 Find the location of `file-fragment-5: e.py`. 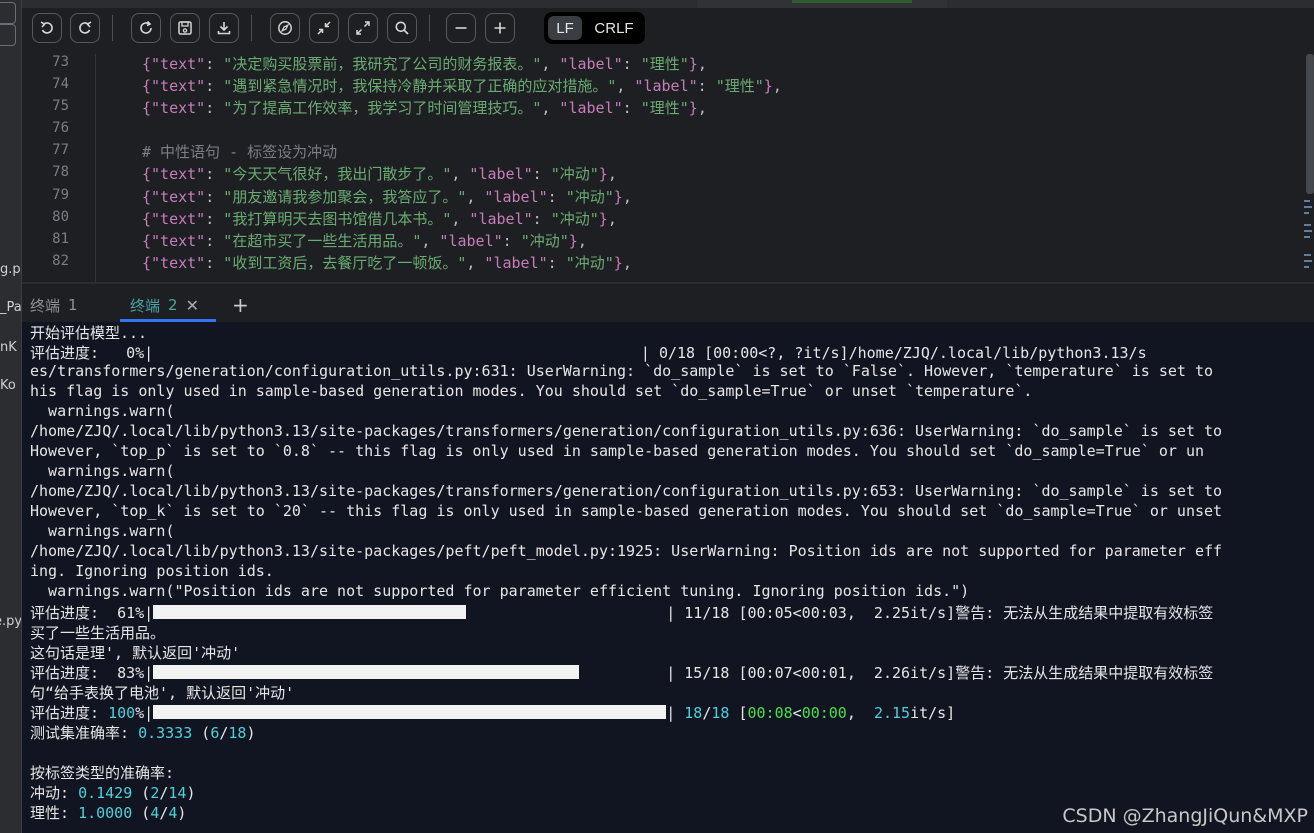

file-fragment-5: e.py is located at coordinates (10, 621).